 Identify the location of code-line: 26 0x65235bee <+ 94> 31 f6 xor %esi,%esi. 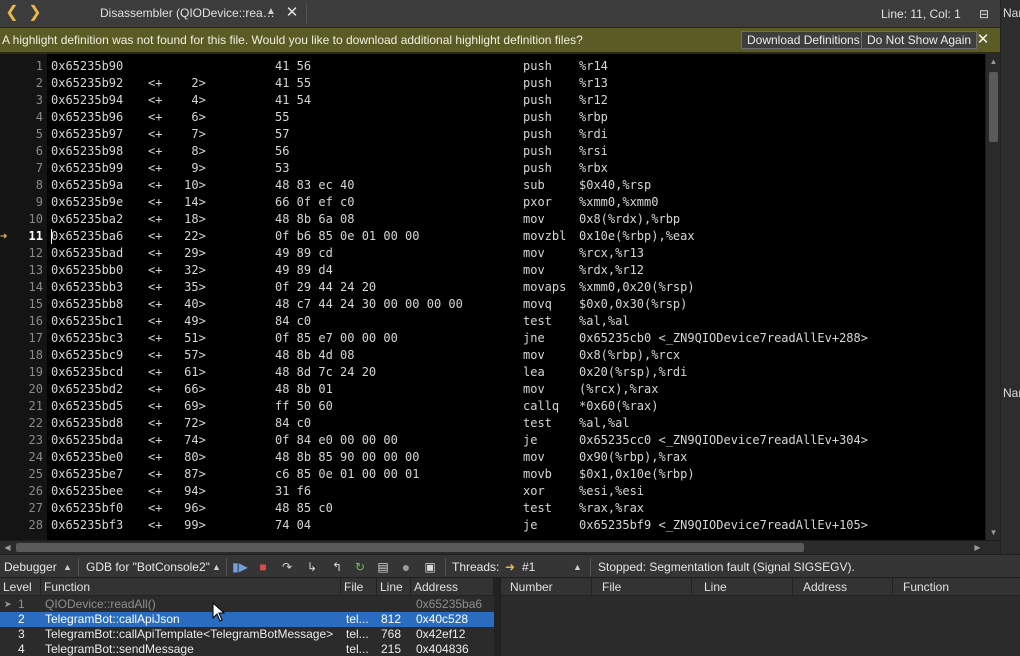
(492, 491).